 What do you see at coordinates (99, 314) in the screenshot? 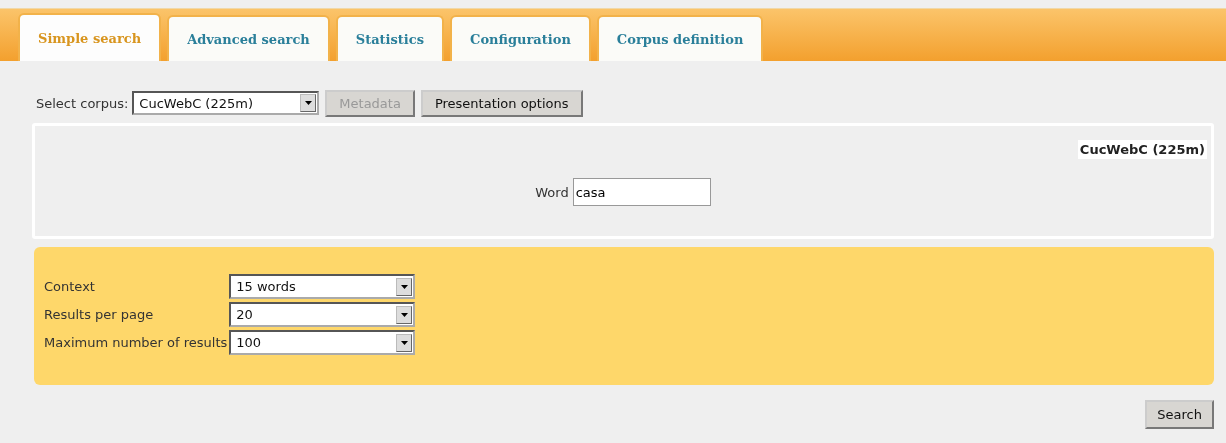
I see `option-label: Results per page` at bounding box center [99, 314].